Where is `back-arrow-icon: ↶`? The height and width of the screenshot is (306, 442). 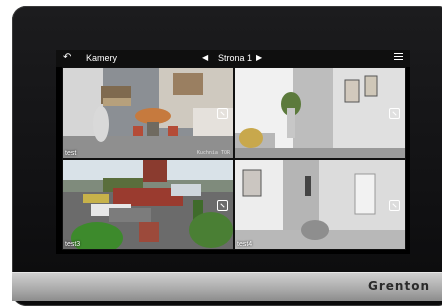
back-arrow-icon: ↶ is located at coordinates (67, 57).